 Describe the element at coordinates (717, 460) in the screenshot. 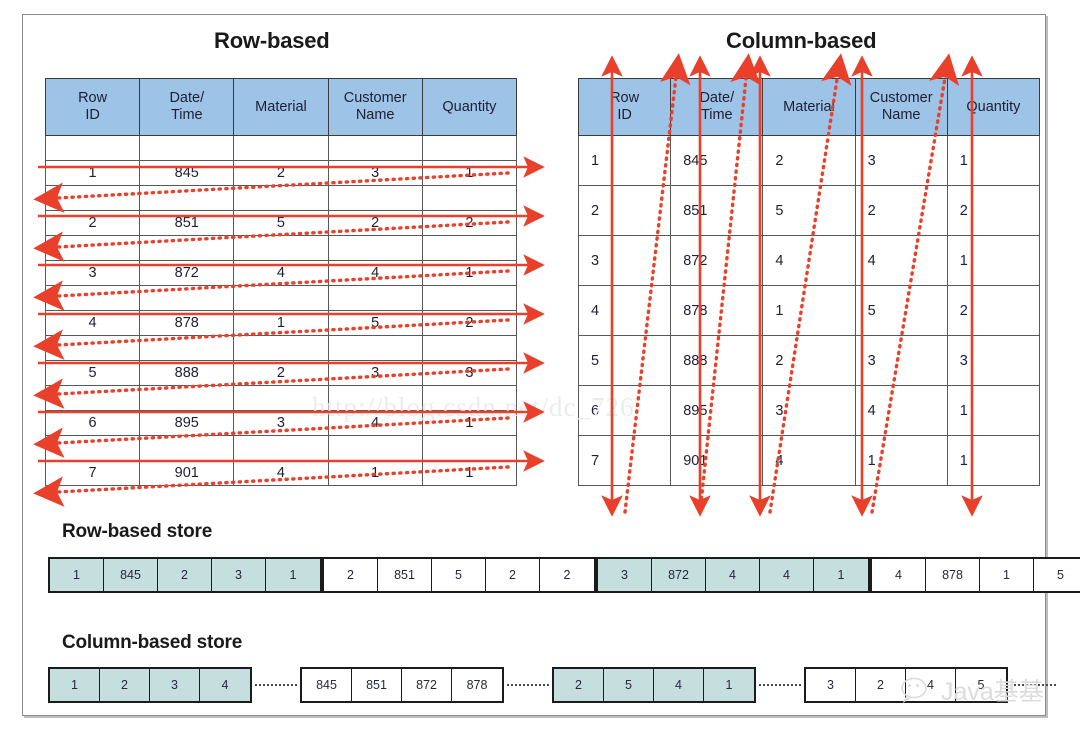

I see `table-cell-date-time: 901` at that location.